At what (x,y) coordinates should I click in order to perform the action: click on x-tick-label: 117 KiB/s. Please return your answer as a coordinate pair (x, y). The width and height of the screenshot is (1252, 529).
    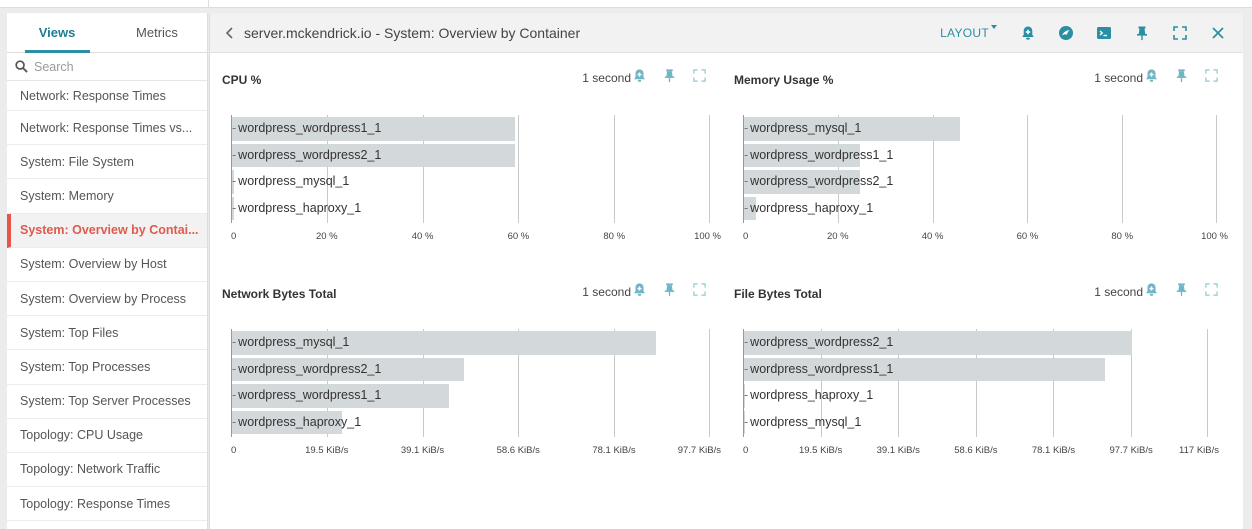
    Looking at the image, I should click on (1199, 450).